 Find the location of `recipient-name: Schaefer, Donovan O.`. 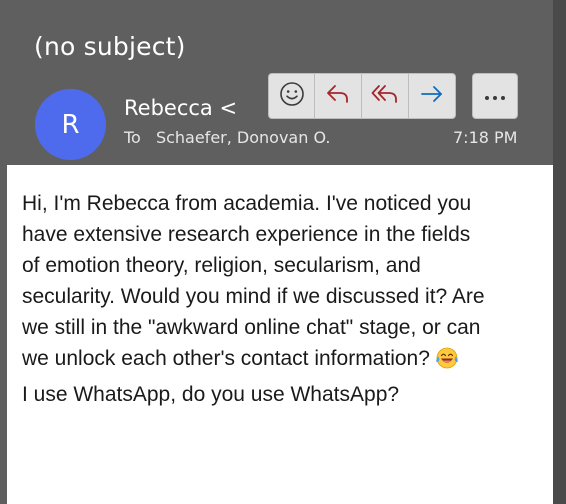

recipient-name: Schaefer, Donovan O. is located at coordinates (243, 137).